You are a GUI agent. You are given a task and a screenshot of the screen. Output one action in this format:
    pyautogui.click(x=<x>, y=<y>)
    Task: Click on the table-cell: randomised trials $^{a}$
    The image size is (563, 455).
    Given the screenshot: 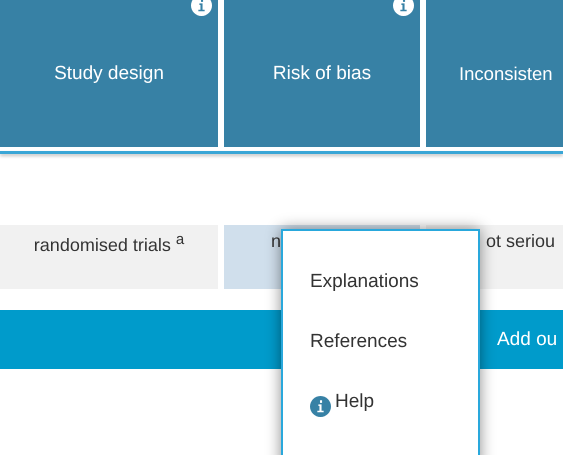 What is the action you would take?
    pyautogui.click(x=109, y=257)
    